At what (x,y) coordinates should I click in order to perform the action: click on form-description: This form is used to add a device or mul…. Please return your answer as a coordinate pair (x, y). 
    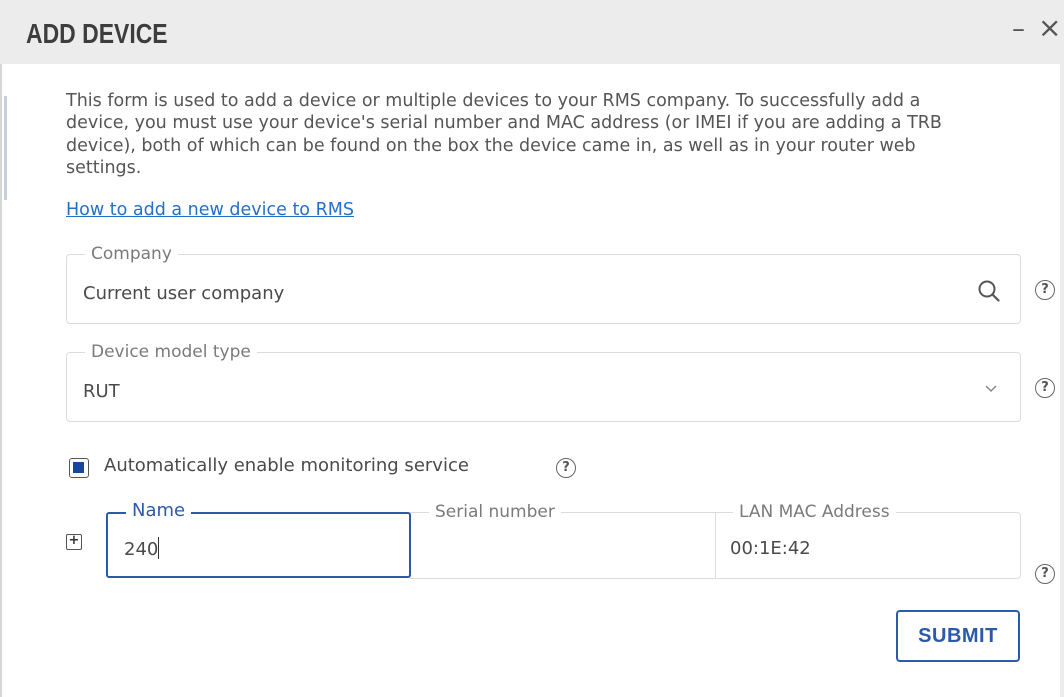
    Looking at the image, I should click on (504, 135).